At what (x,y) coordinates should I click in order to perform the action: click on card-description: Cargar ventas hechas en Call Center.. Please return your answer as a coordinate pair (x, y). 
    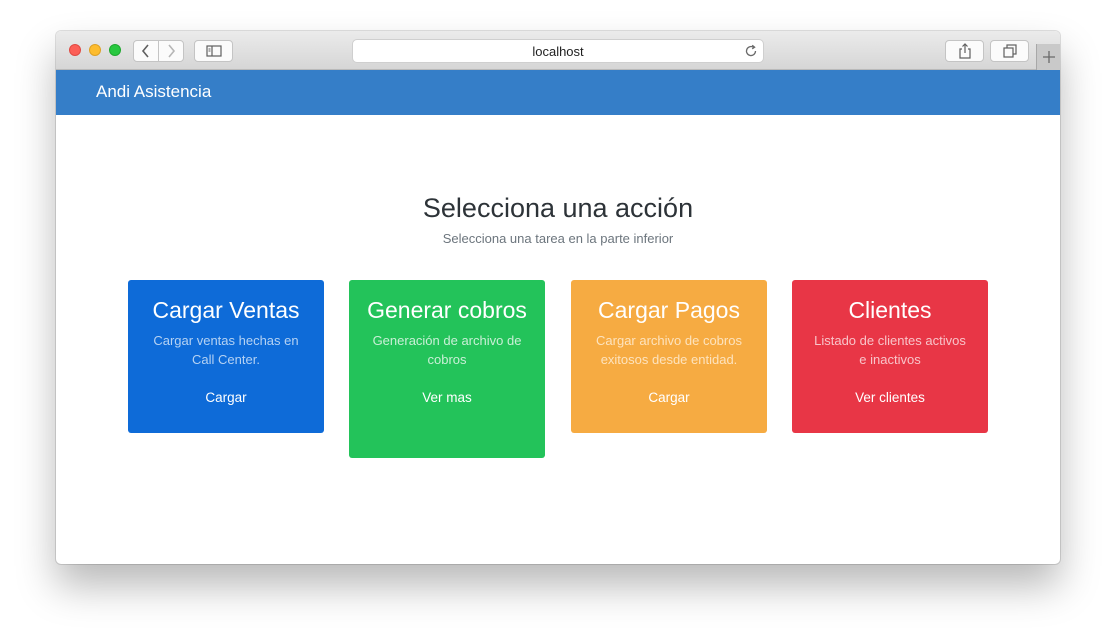
    Looking at the image, I should click on (226, 350).